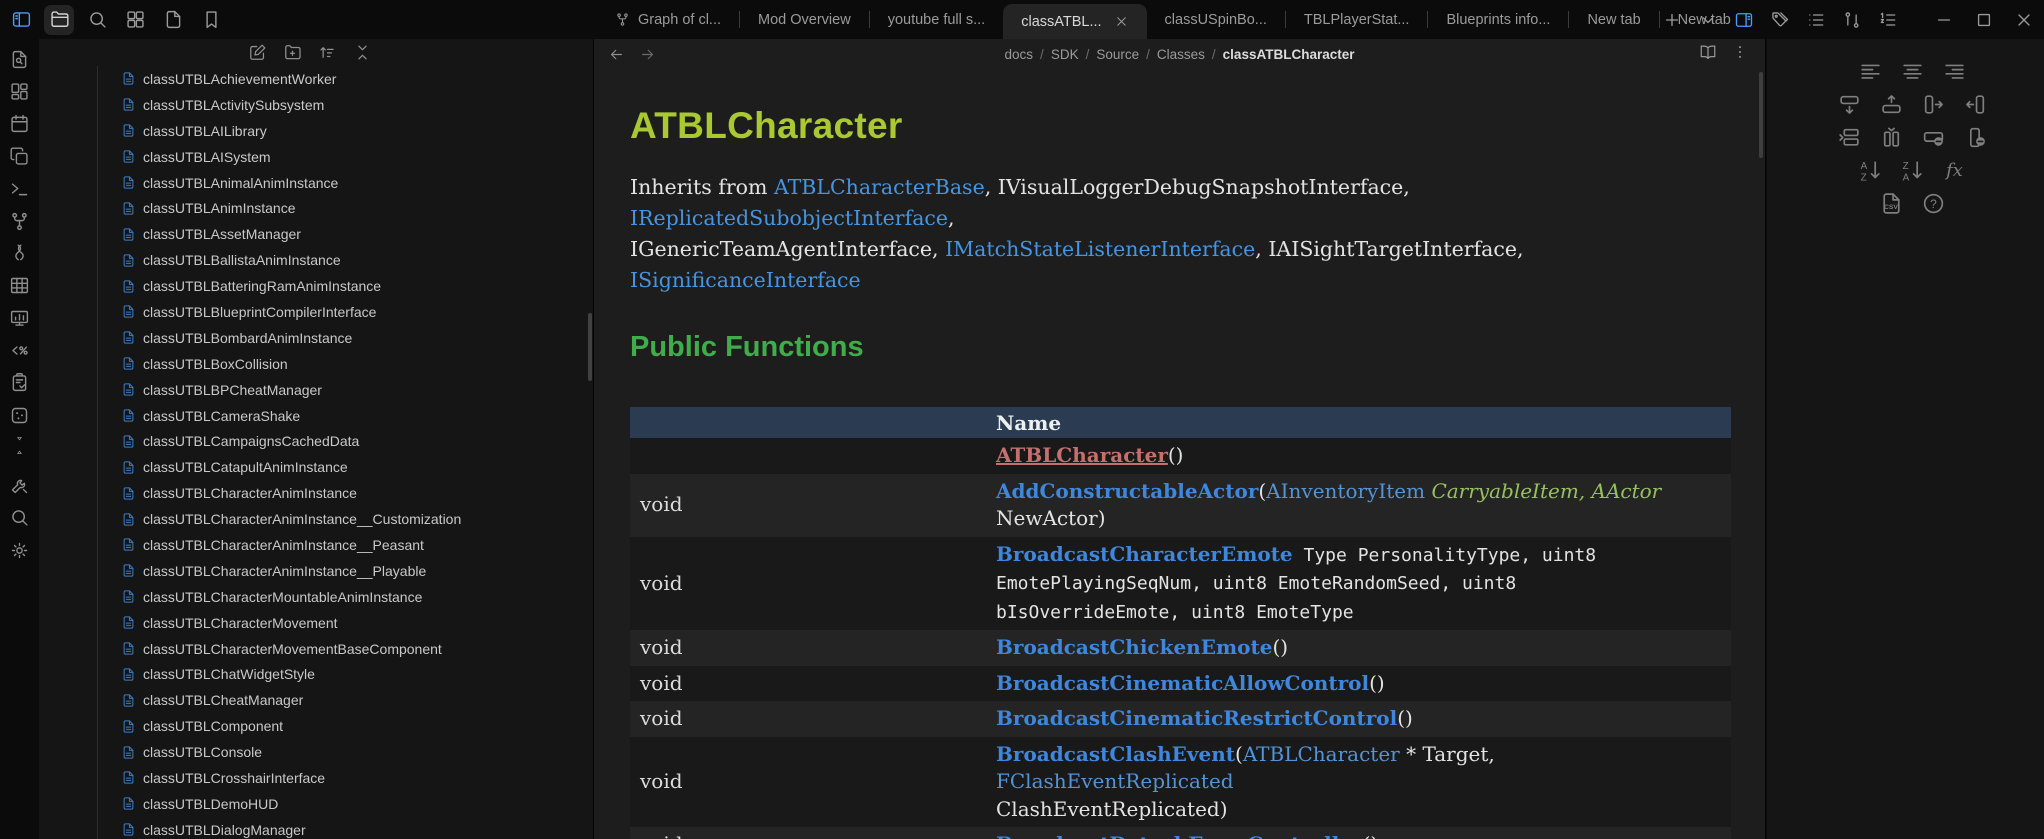 The image size is (2044, 839). Describe the element at coordinates (1181, 54) in the screenshot. I see `breadcrumb-segment: Classes` at that location.